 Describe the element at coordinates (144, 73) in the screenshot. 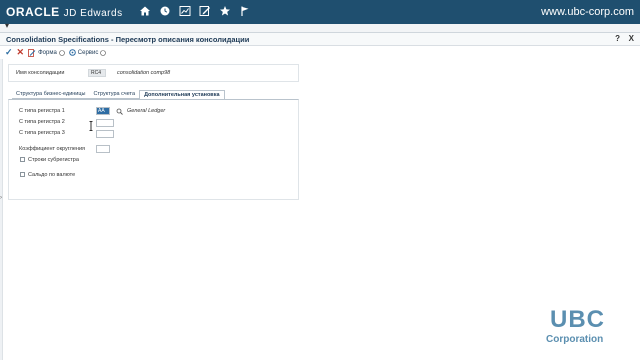

I see `consolidation-description: consolidation comp98` at that location.